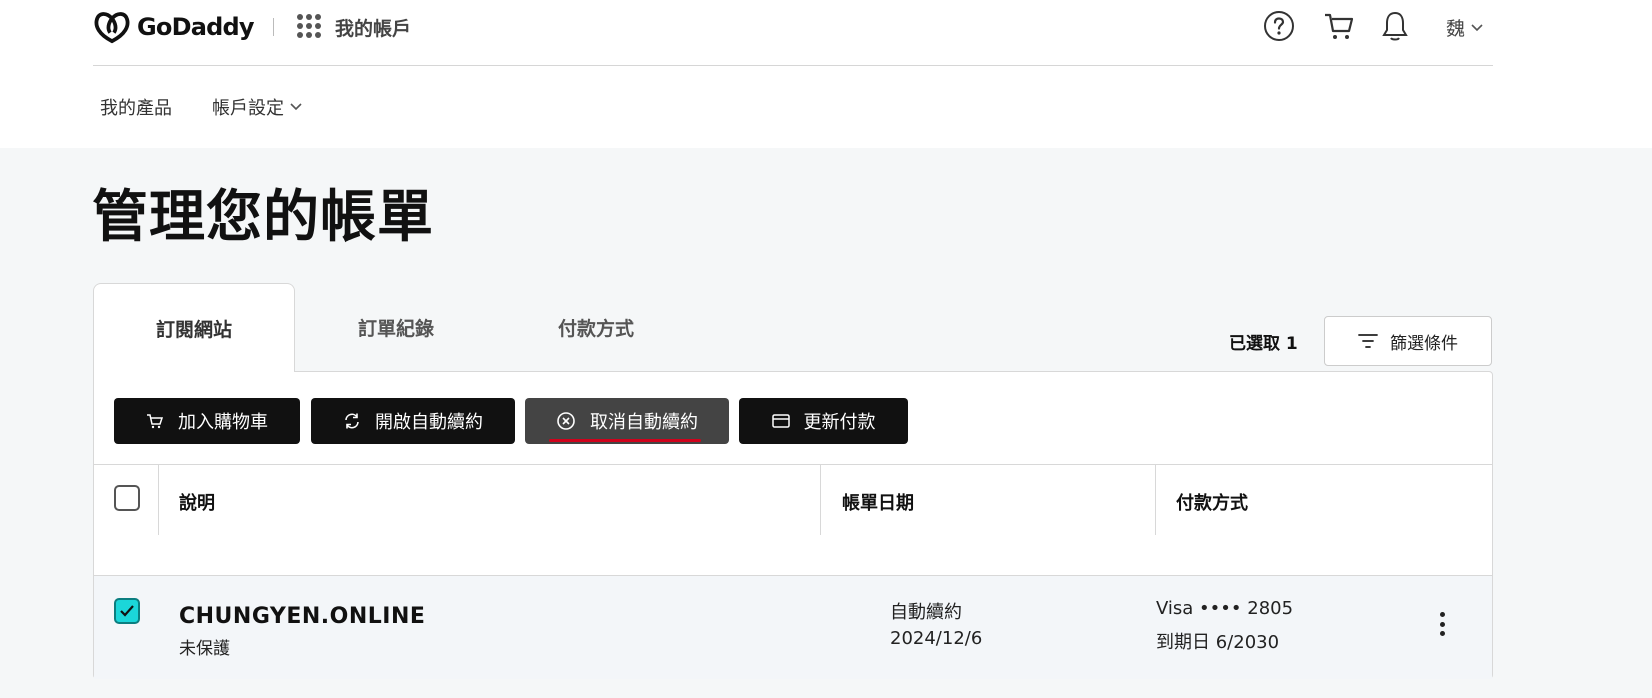  I want to click on column-header-payment-method: 付款方式, so click(1212, 502).